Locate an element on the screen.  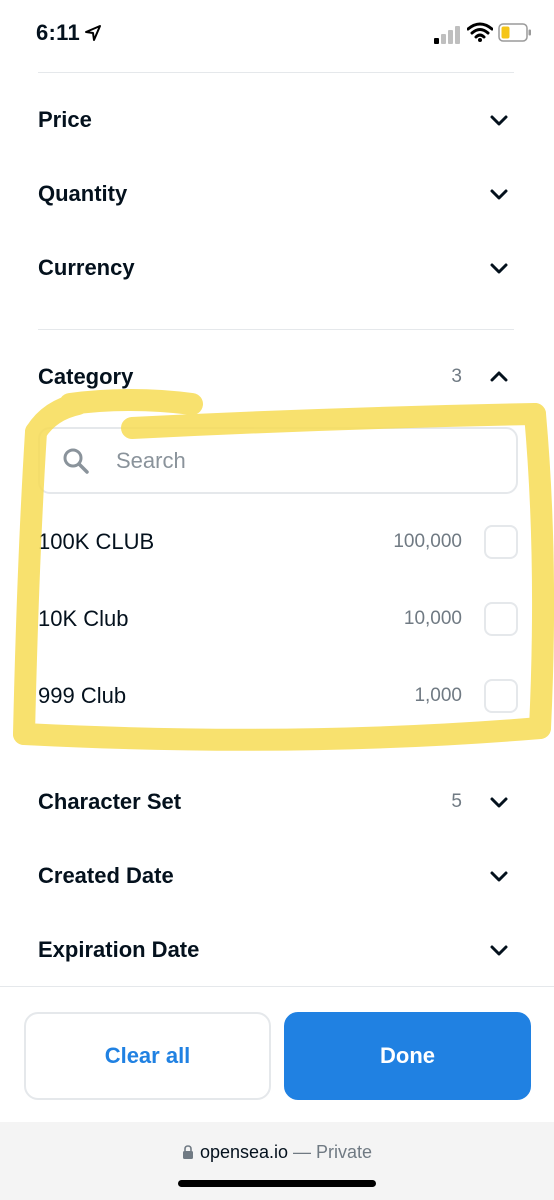
chevron-up-icon is located at coordinates (499, 376).